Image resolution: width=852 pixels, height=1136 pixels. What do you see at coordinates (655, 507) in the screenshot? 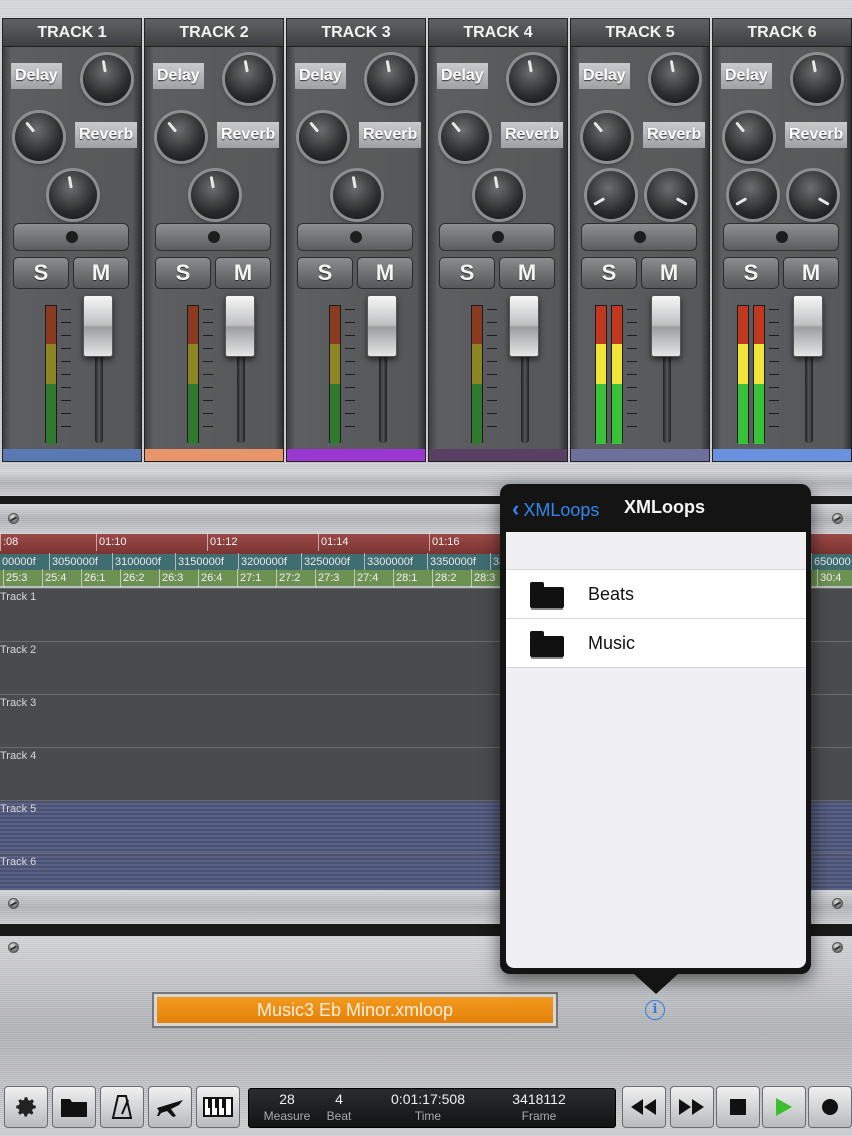
I see `popover-header: ‹ XMLoops XMLoops` at bounding box center [655, 507].